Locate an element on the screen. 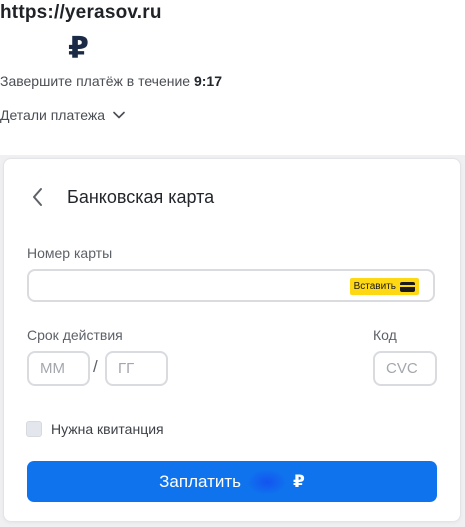  back-button is located at coordinates (38, 197).